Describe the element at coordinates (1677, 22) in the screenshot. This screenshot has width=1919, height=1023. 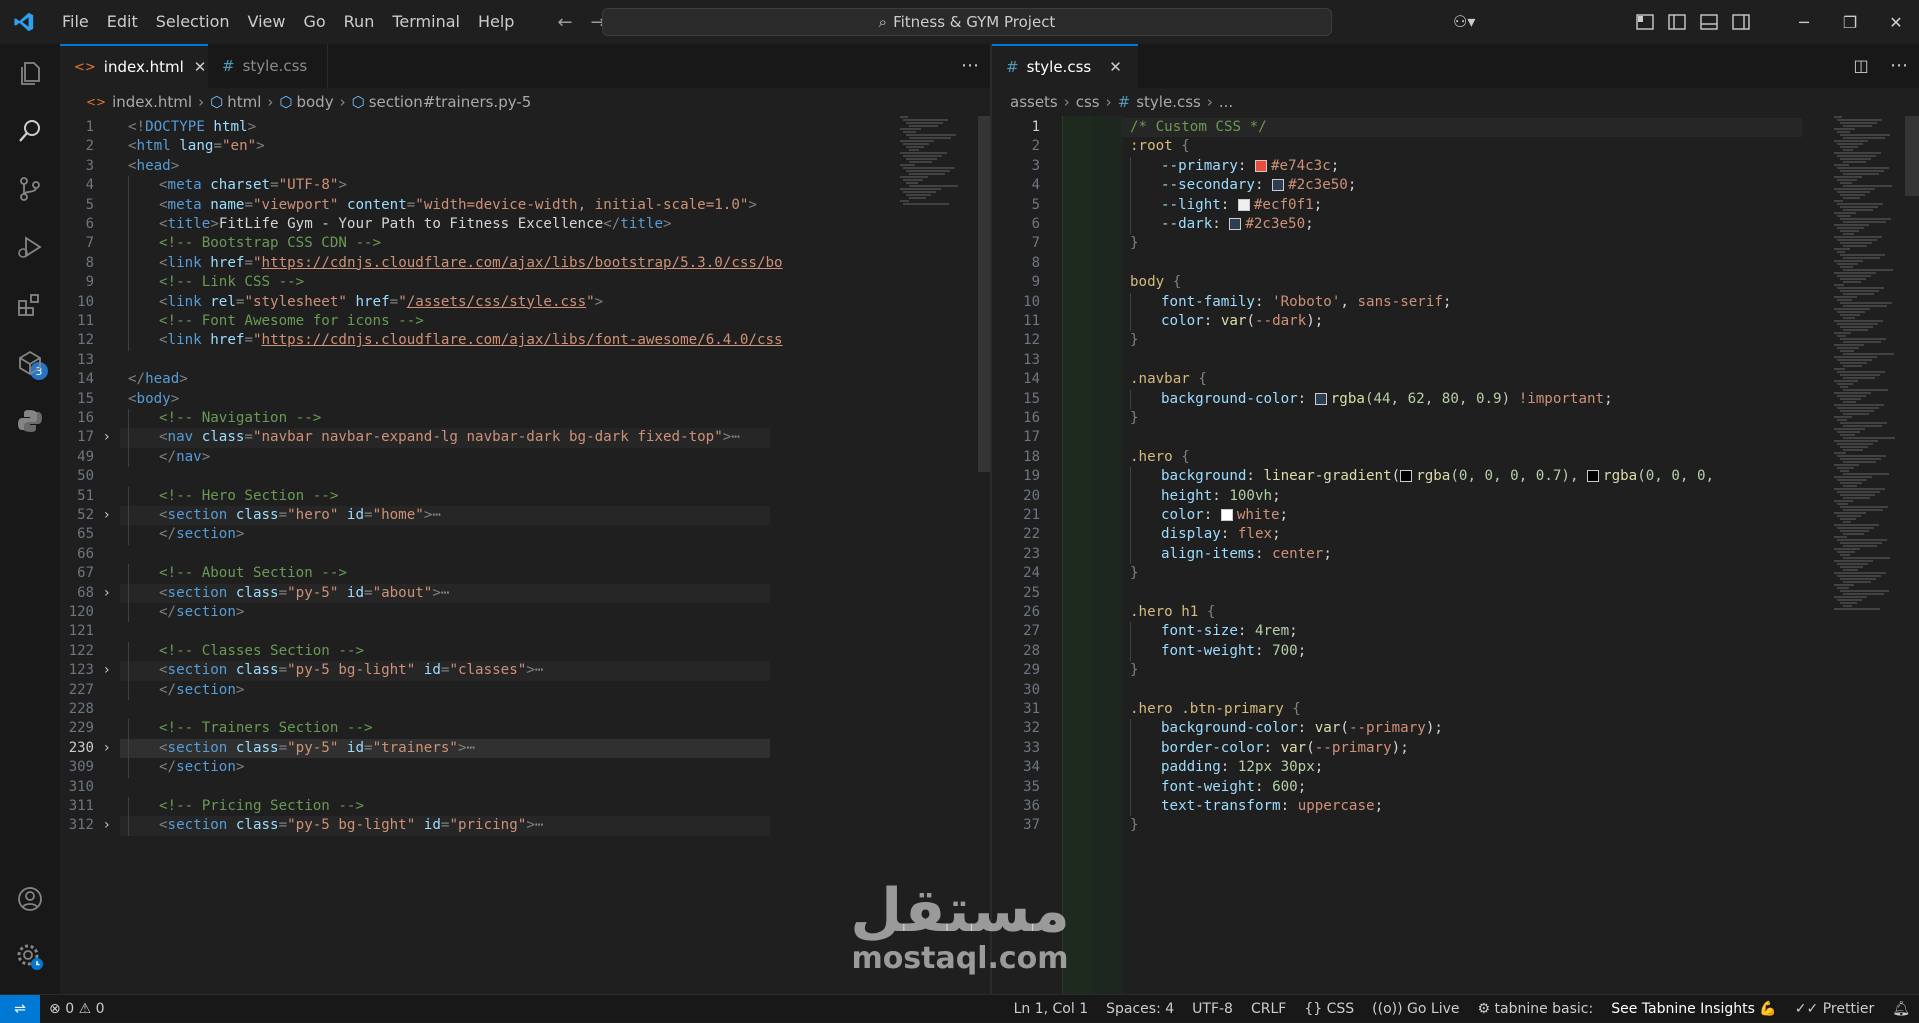
I see `toggle-primary-sidebar-icon` at that location.